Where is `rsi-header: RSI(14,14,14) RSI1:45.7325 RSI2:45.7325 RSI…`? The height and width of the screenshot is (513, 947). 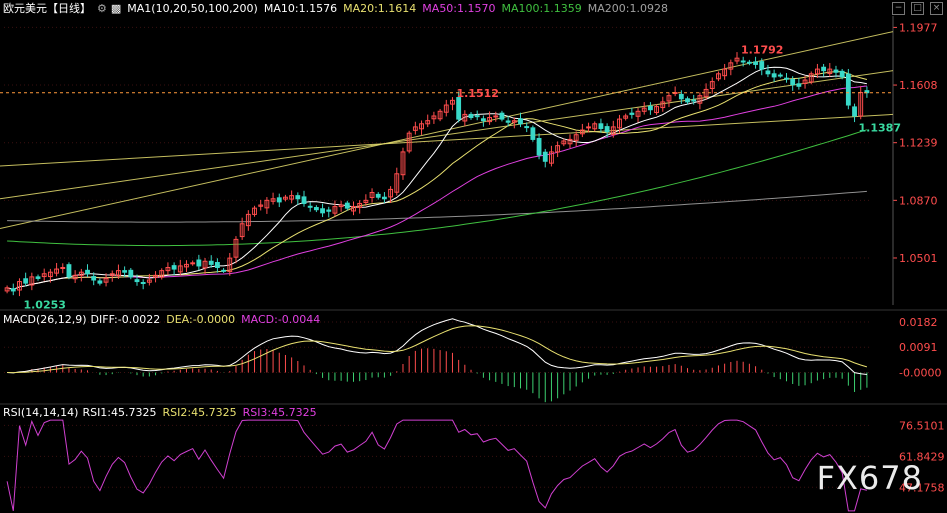 rsi-header: RSI(14,14,14) RSI1:45.7325 RSI2:45.7325 RSI… is located at coordinates (163, 413).